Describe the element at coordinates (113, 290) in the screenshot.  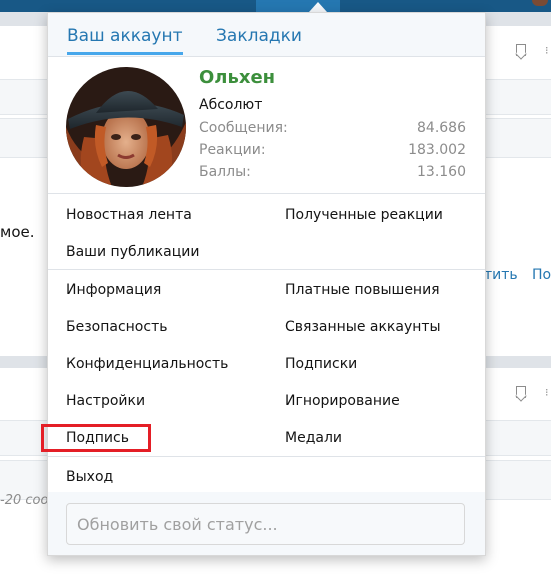
I see `link-information: Информация` at that location.